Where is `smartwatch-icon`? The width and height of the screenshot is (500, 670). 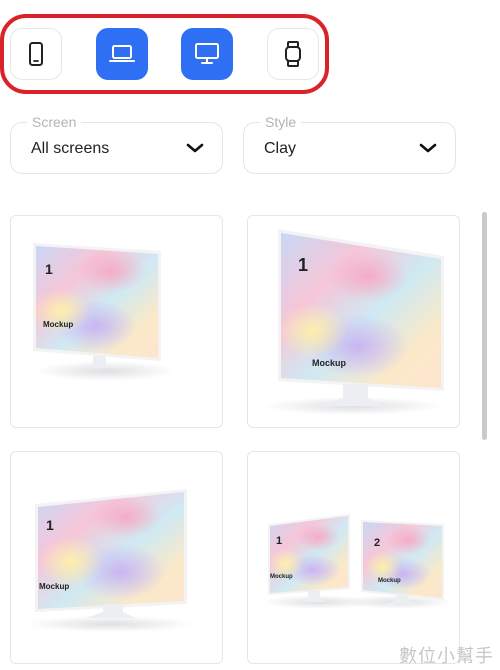
smartwatch-icon is located at coordinates (293, 54).